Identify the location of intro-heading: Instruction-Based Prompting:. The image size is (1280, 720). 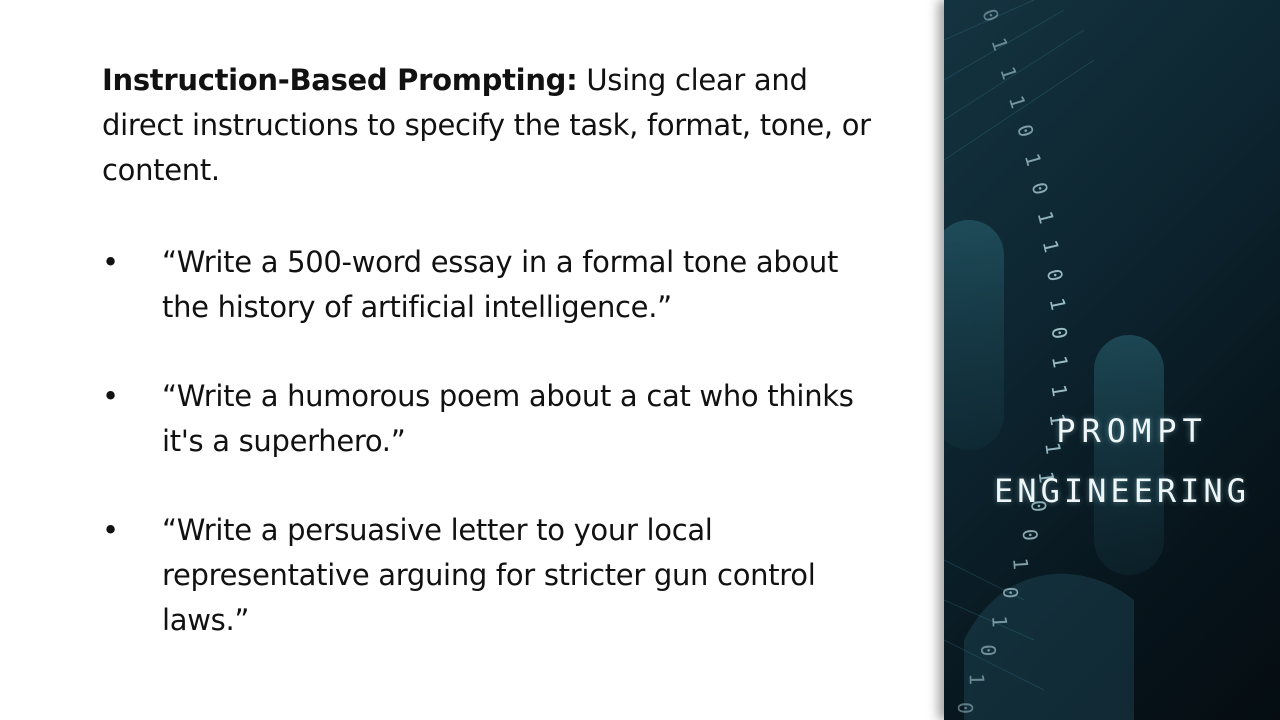
(340, 80).